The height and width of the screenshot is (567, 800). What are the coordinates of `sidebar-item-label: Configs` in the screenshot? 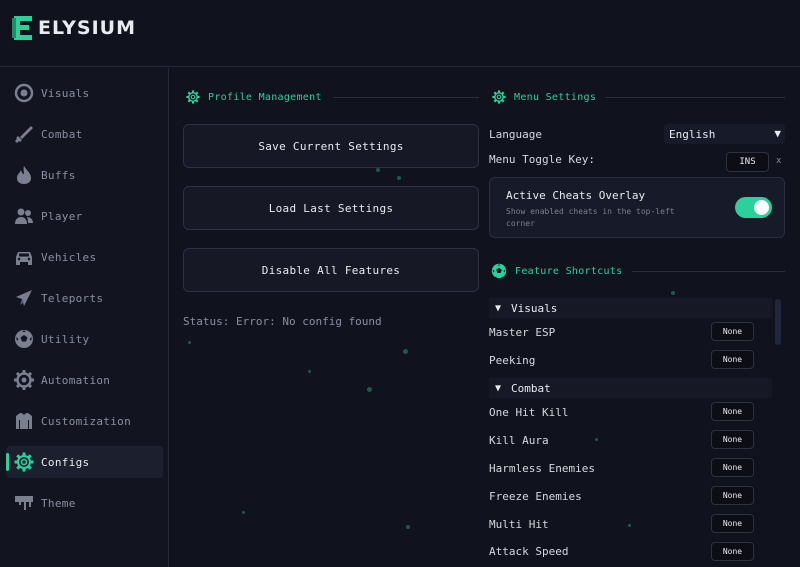 It's located at (65, 462).